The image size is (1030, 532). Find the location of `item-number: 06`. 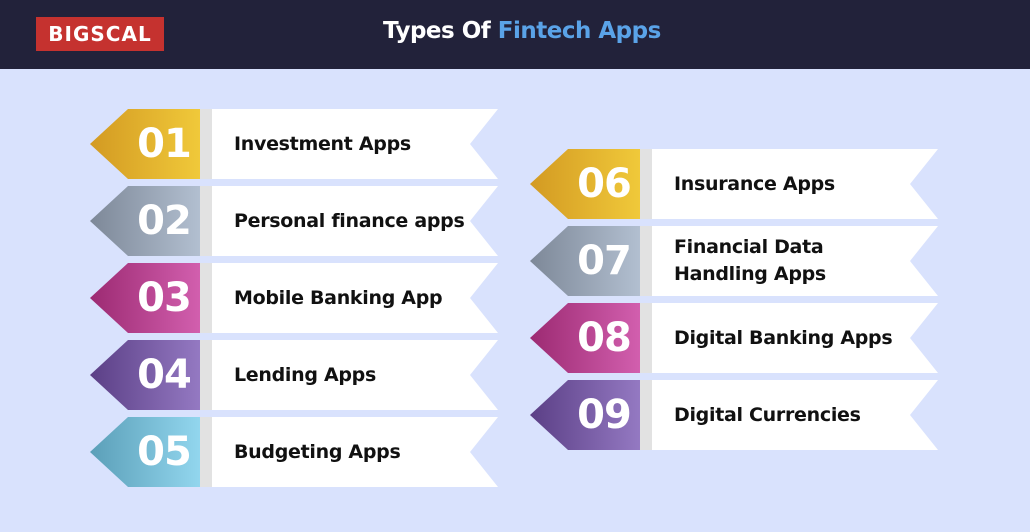

item-number: 06 is located at coordinates (604, 184).